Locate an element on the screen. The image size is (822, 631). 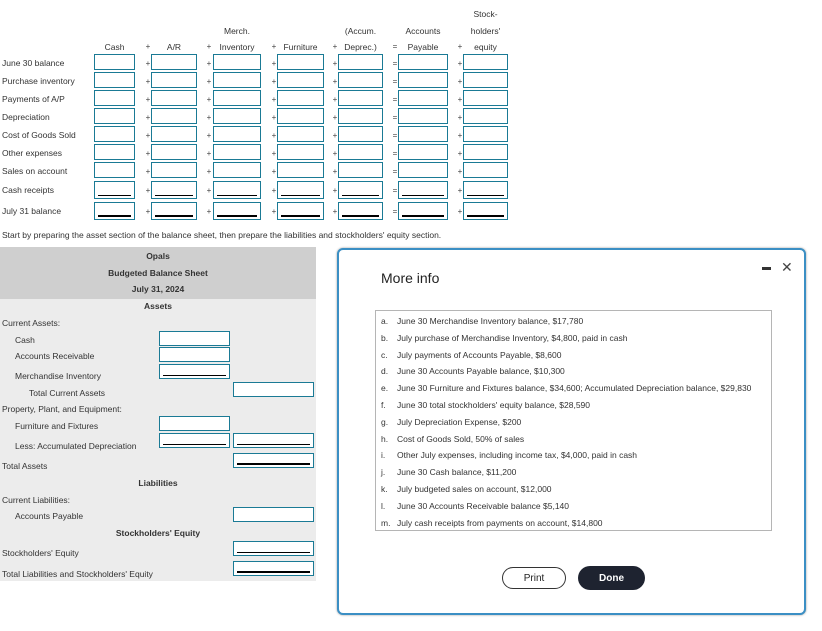
row-operator: = is located at coordinates (395, 117).